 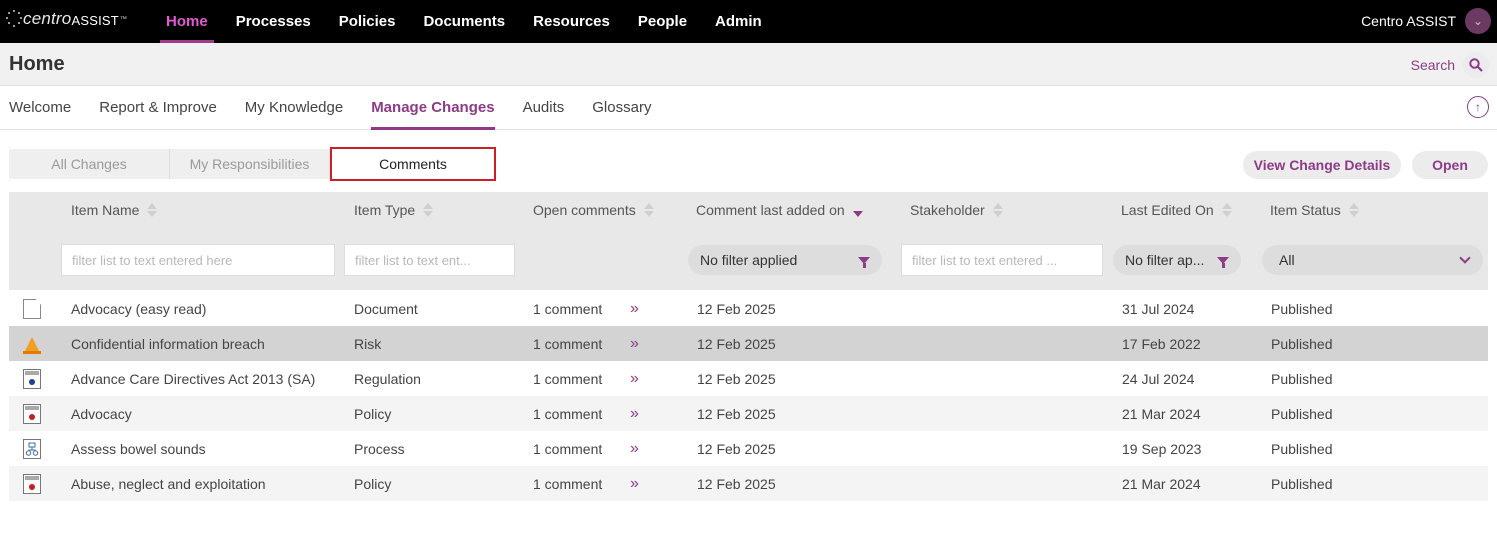 I want to click on logo-text-assist: ASSIST, so click(x=95, y=20).